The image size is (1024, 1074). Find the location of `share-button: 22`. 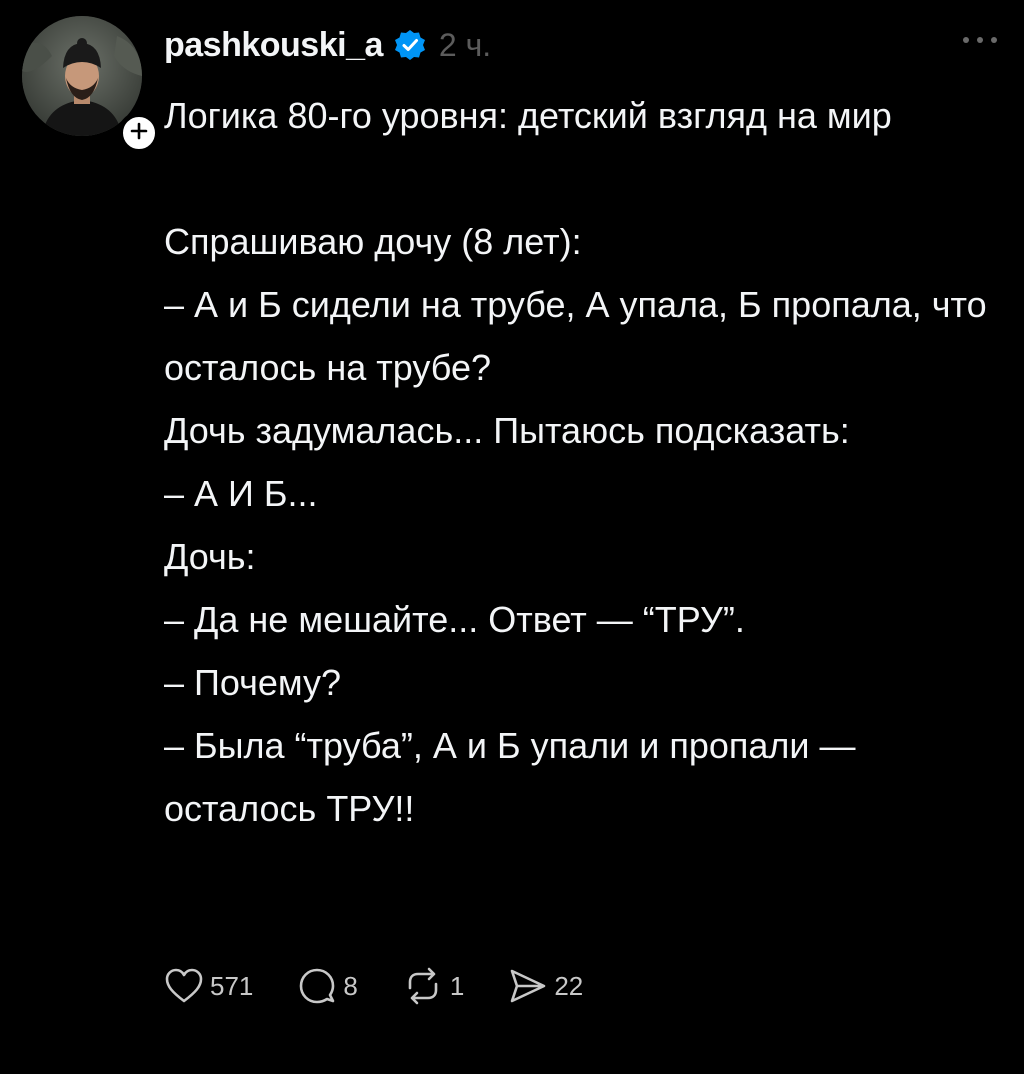

share-button: 22 is located at coordinates (545, 986).